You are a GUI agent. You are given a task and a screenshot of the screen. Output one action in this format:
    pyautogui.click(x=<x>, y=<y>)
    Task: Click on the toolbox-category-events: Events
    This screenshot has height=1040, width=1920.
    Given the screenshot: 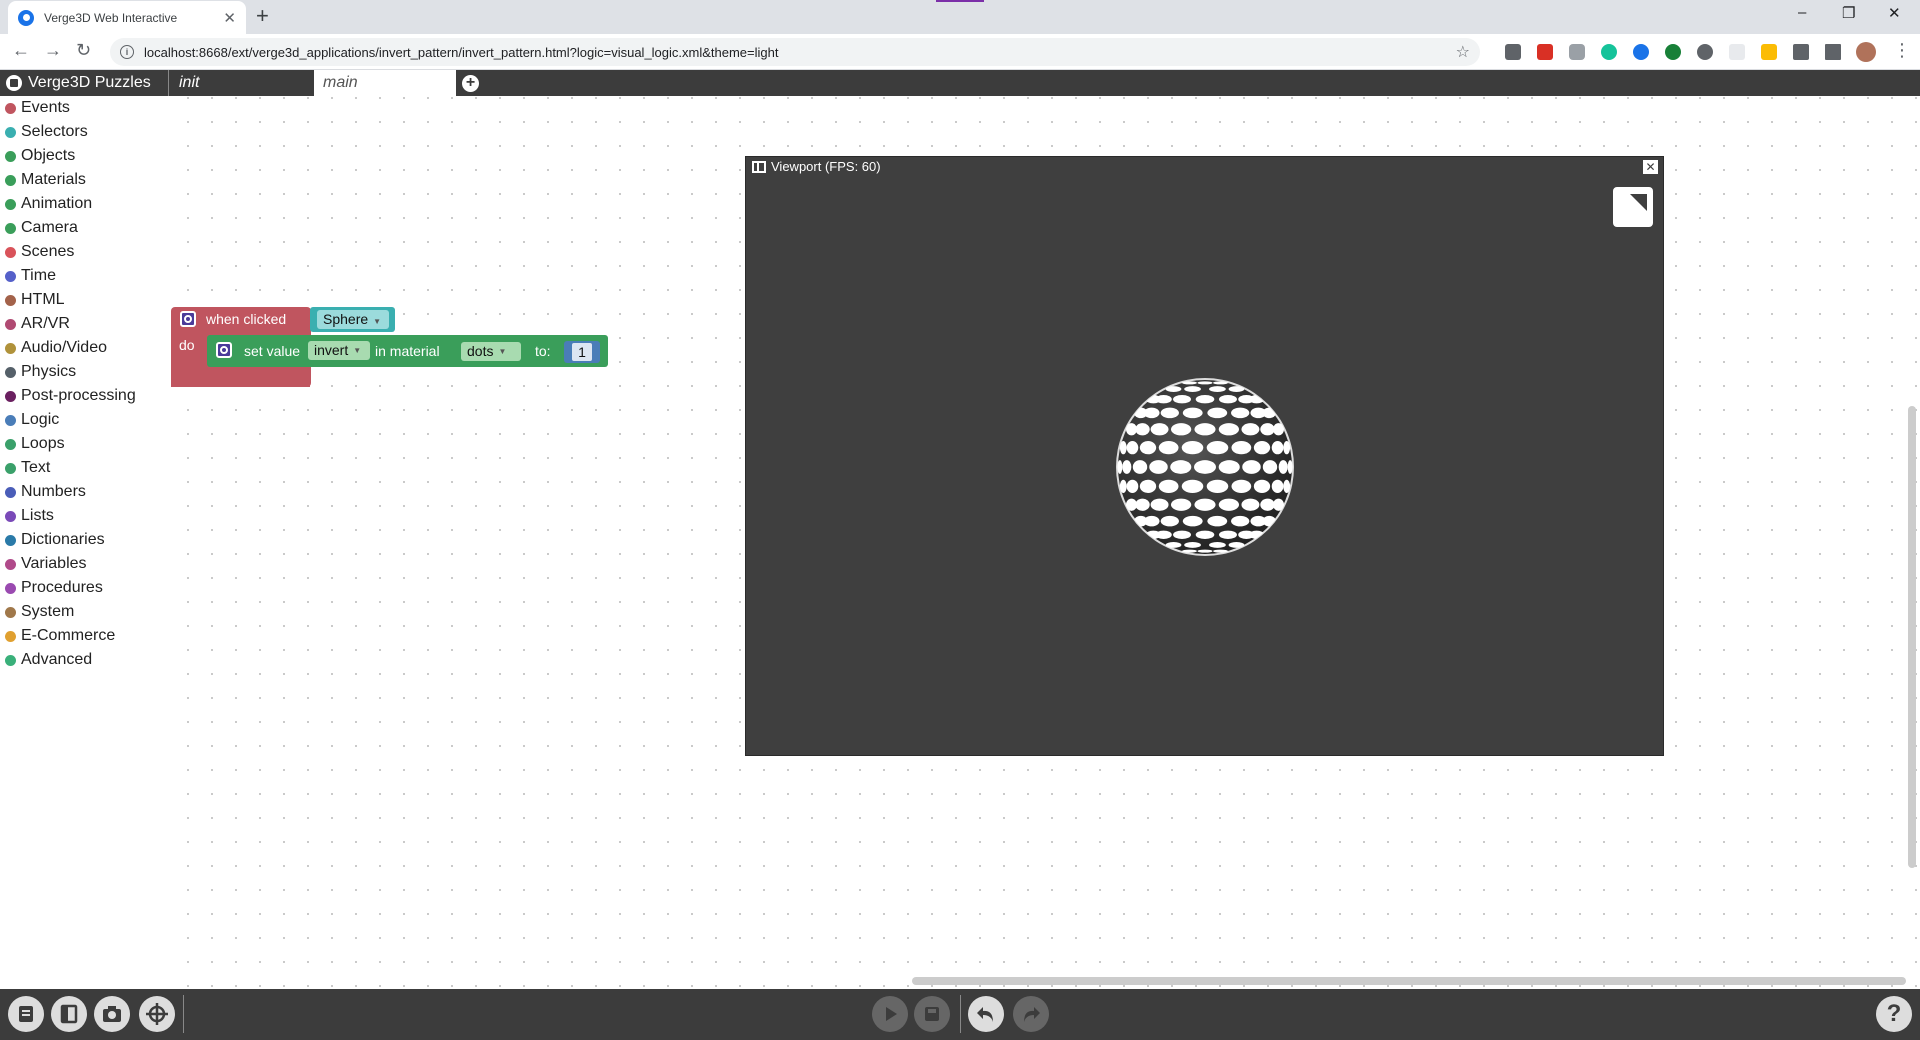 What is the action you would take?
    pyautogui.click(x=85, y=108)
    